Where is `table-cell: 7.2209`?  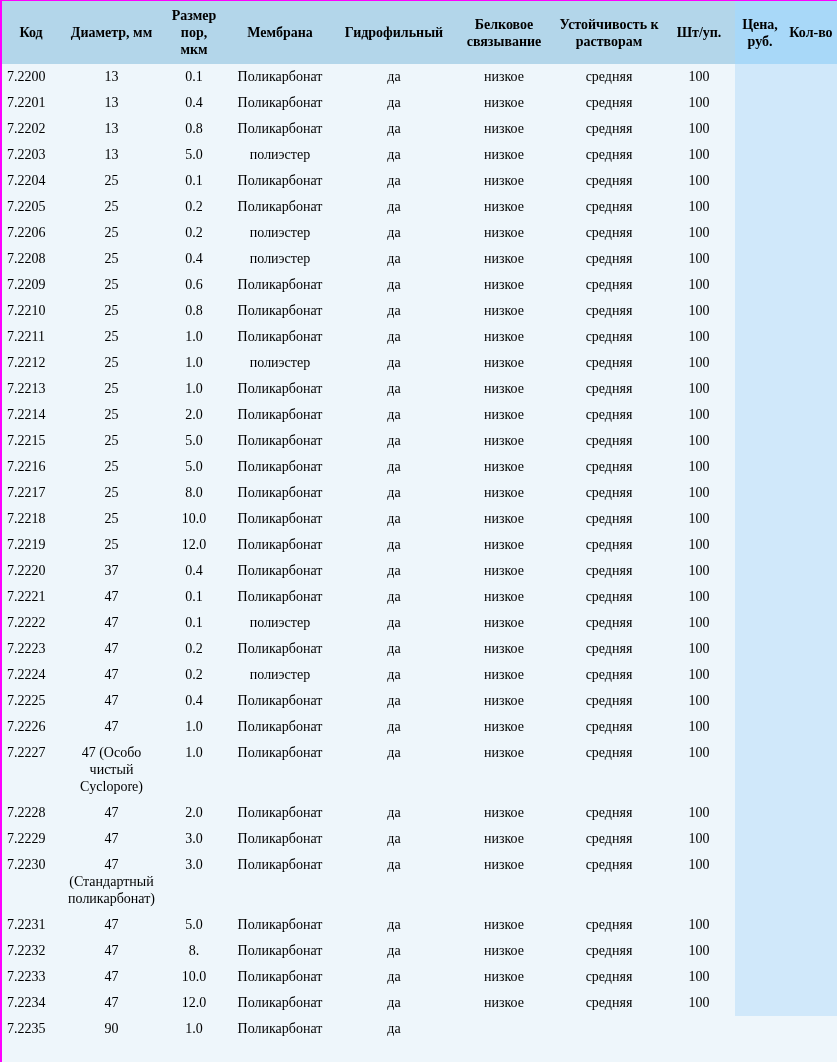 table-cell: 7.2209 is located at coordinates (26, 284).